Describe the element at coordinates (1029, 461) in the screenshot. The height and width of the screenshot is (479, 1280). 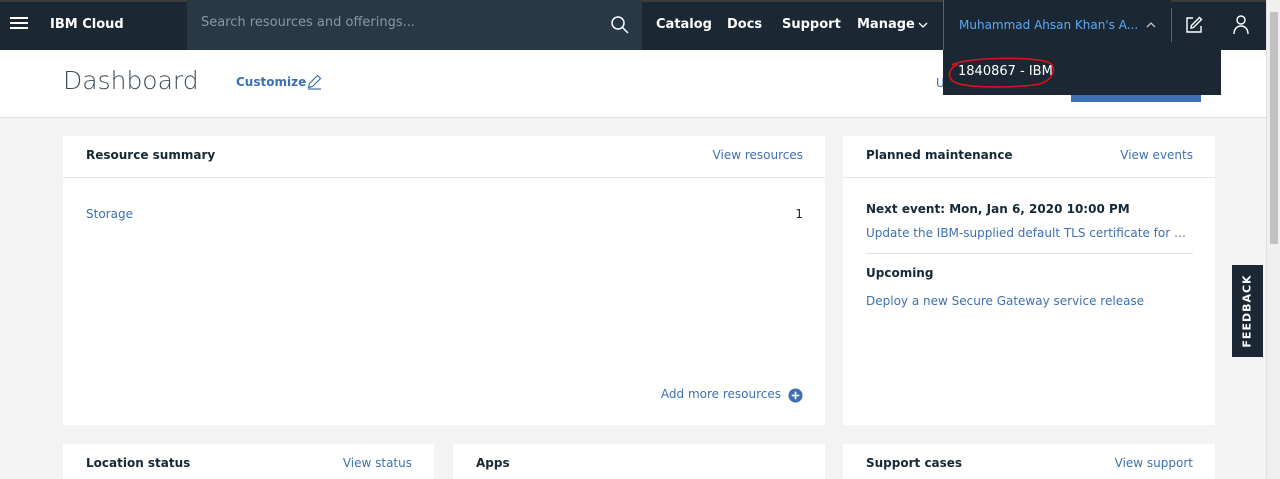
I see `support-cases-card: Support cases View support` at that location.